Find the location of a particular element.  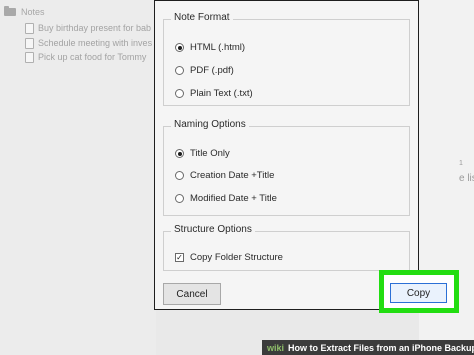

notes-folder: Notes is located at coordinates (24, 12).